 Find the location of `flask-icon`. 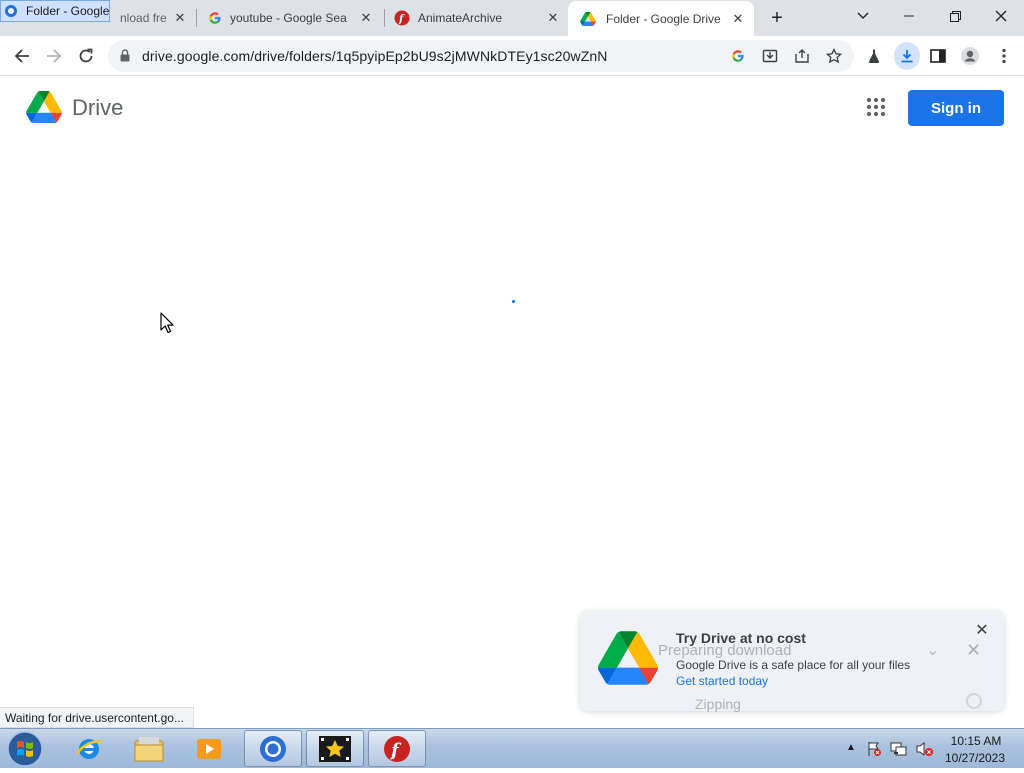

flask-icon is located at coordinates (874, 56).